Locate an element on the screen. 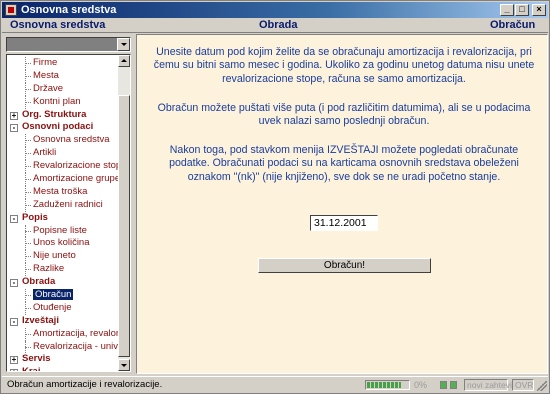 Image resolution: width=550 pixels, height=394 pixels. progress-fill is located at coordinates (384, 385).